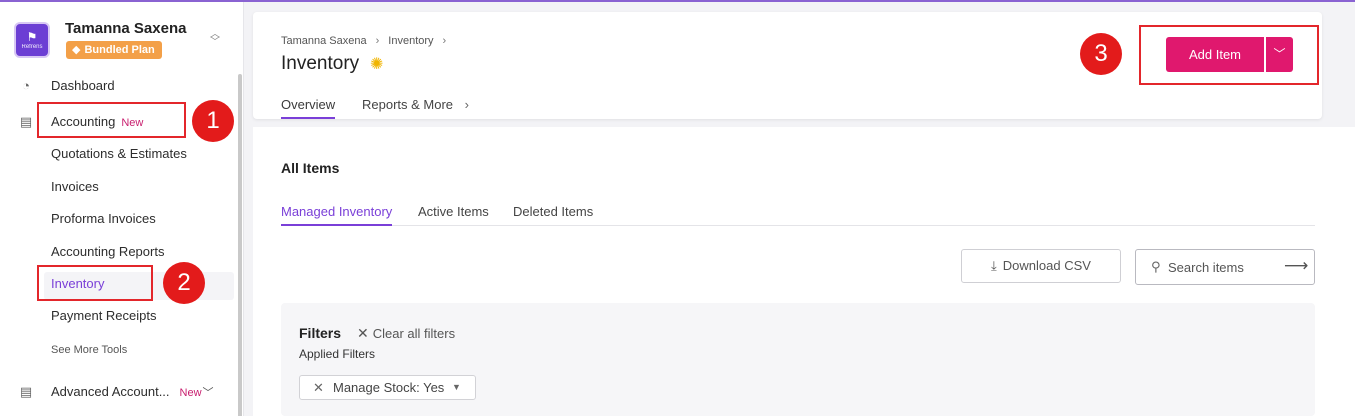 This screenshot has width=1355, height=416. I want to click on download-csv-button: ⤓ Download CSV, so click(1041, 266).